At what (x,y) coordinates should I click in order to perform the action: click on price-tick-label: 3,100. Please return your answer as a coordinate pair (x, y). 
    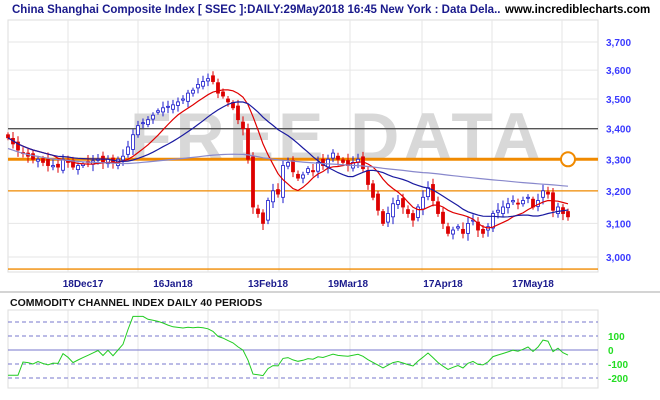
    Looking at the image, I should click on (618, 224).